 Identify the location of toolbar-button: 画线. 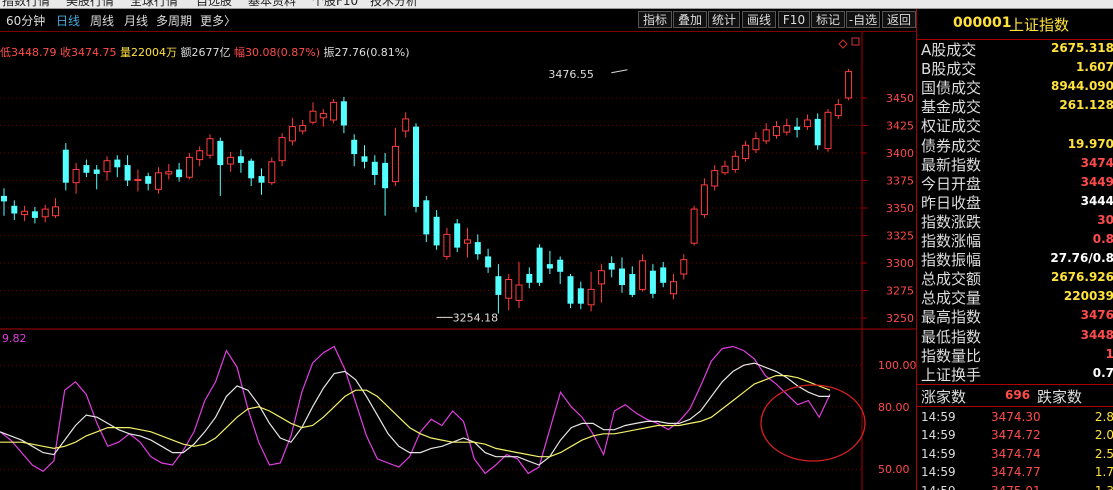
(759, 19).